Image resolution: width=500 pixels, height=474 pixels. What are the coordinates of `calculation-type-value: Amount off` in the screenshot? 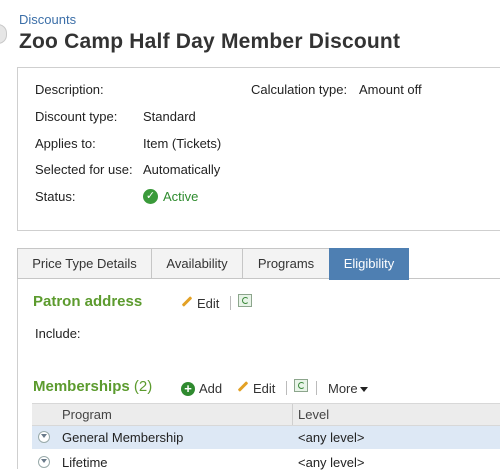 It's located at (390, 89).